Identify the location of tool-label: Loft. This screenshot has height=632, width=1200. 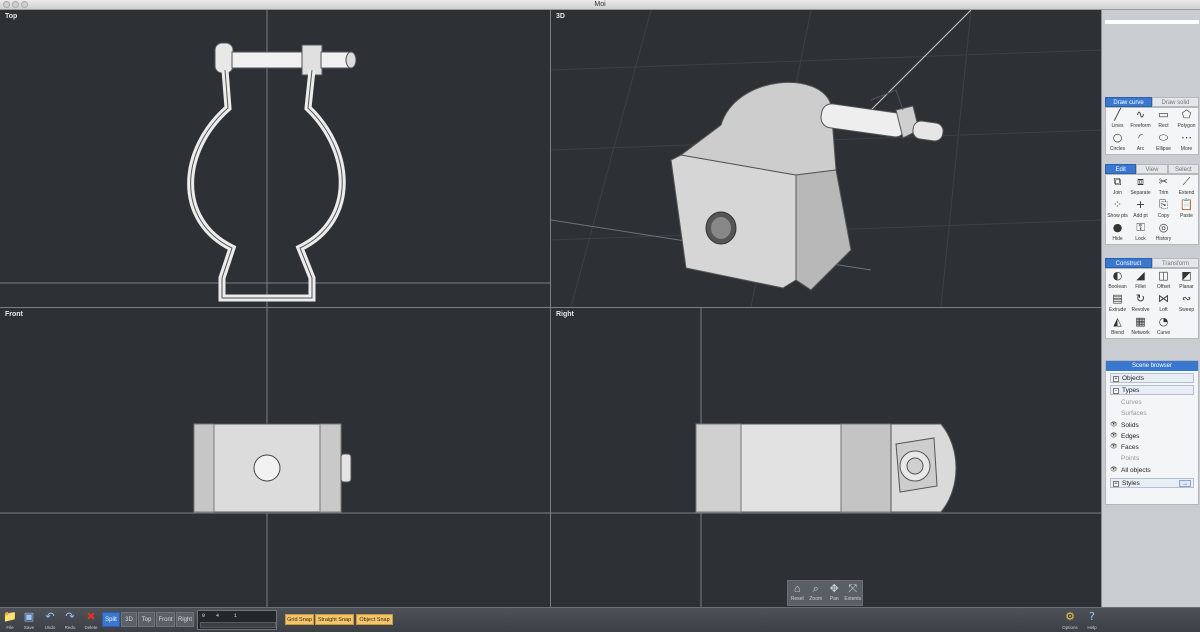
(1163, 310).